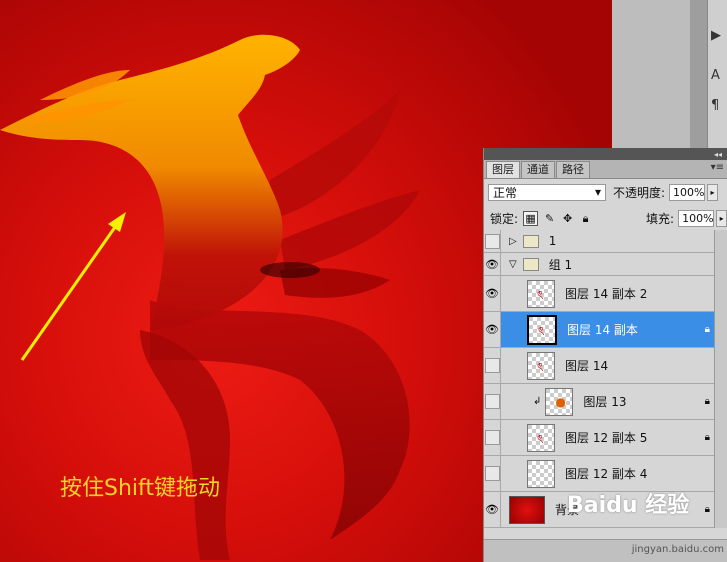 The image size is (727, 562). What do you see at coordinates (547, 192) in the screenshot?
I see `blend-mode-select: 正常 ▾` at bounding box center [547, 192].